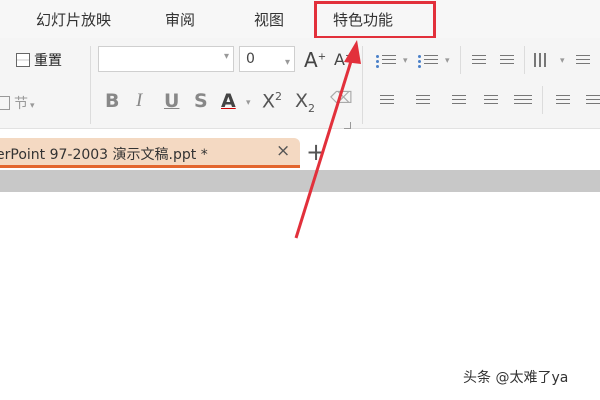 The height and width of the screenshot is (400, 600). I want to click on close-icon: ×, so click(283, 151).